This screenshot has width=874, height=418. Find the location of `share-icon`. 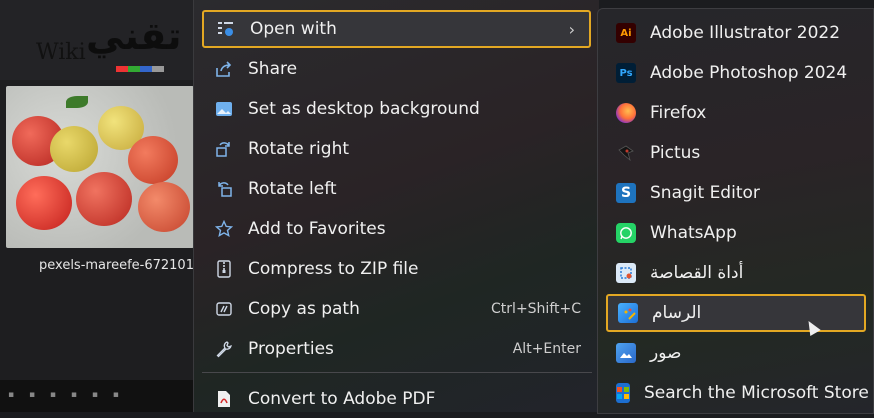

share-icon is located at coordinates (224, 69).